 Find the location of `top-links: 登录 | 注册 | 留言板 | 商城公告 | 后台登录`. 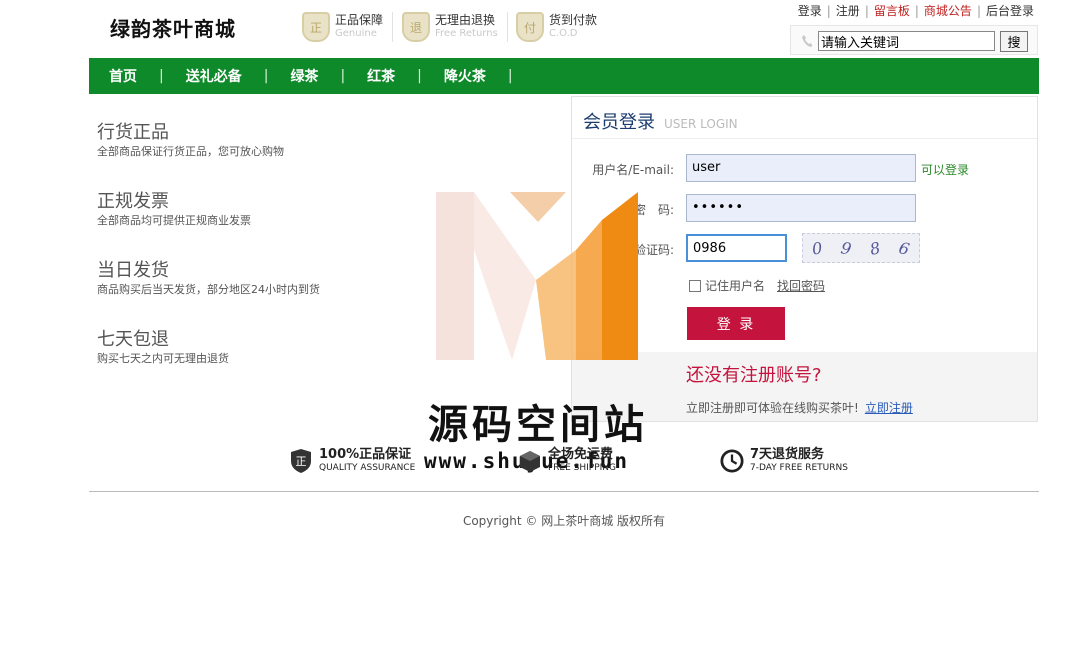

top-links: 登录 | 注册 | 留言板 | 商城公告 | 后台登录 is located at coordinates (916, 10).